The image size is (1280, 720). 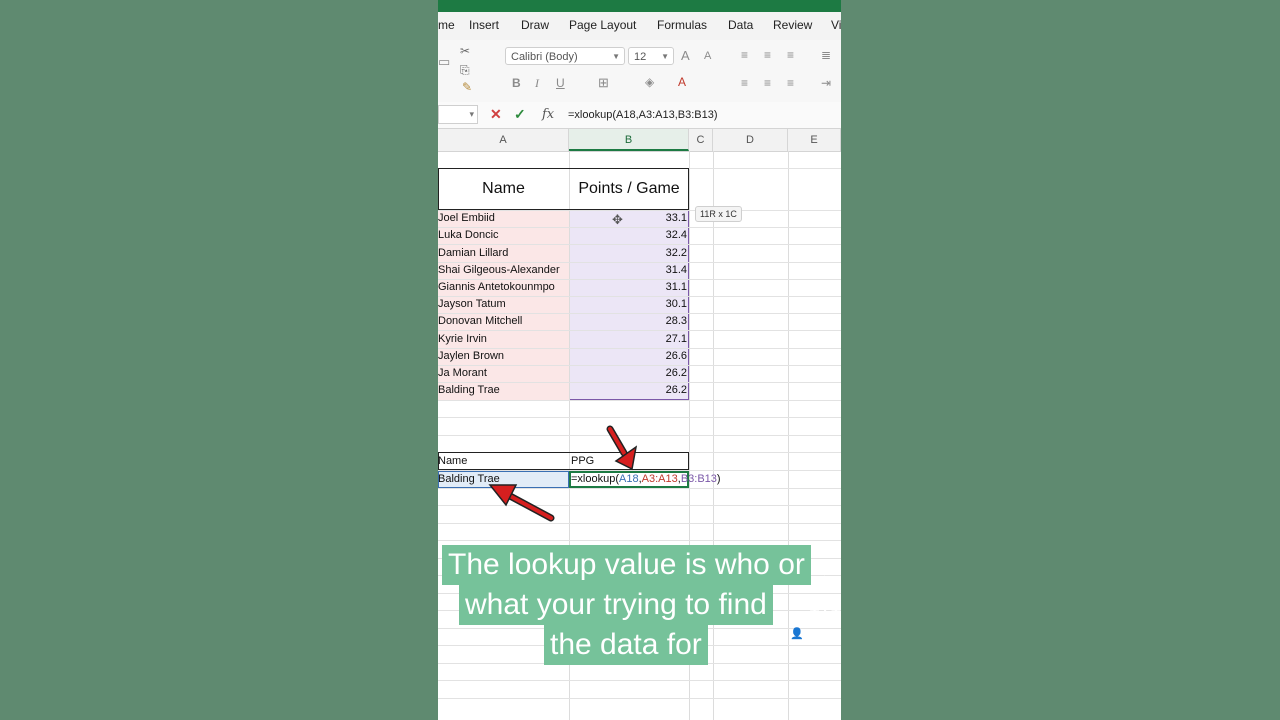 What do you see at coordinates (628, 218) in the screenshot?
I see `player-ppg-1: 33.1` at bounding box center [628, 218].